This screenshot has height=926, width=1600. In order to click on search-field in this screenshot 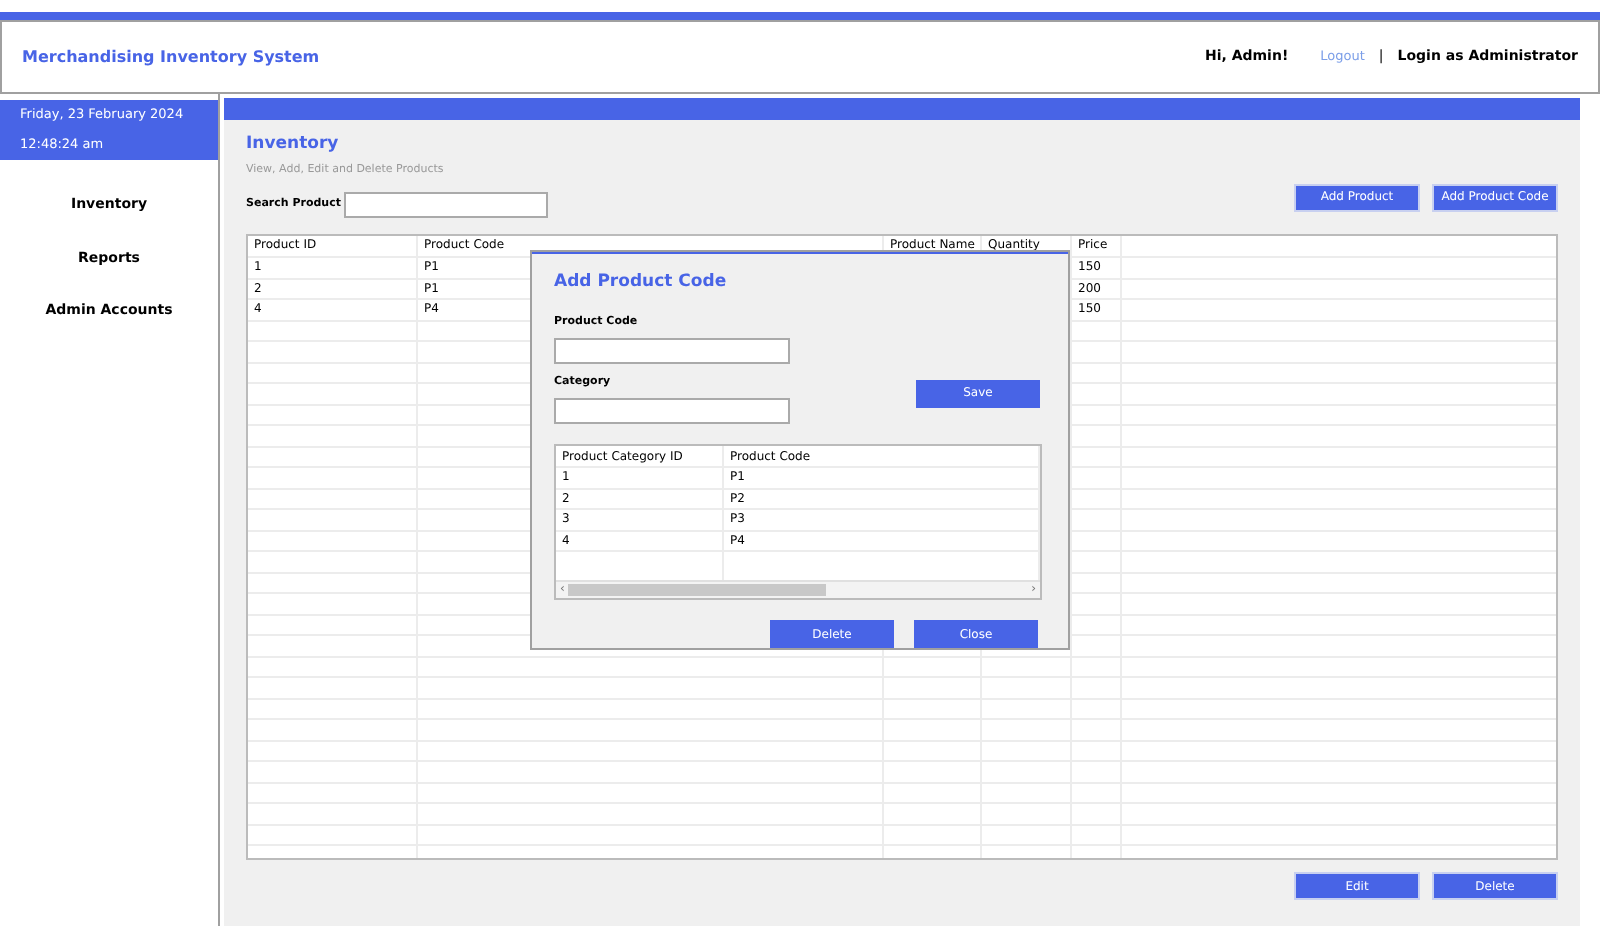, I will do `click(446, 205)`.